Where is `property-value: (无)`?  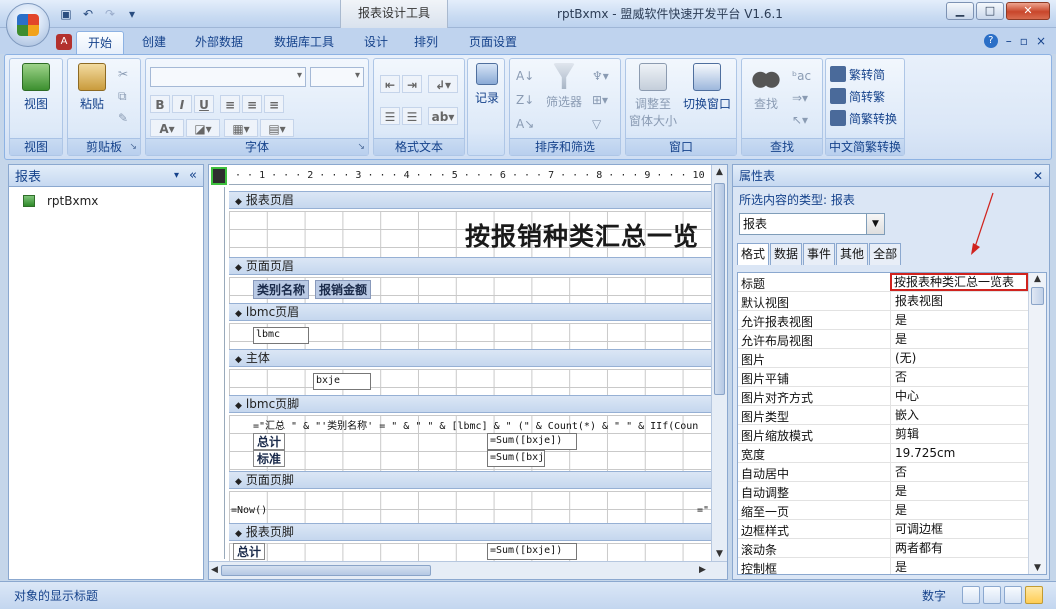
property-value: (无) is located at coordinates (959, 358).